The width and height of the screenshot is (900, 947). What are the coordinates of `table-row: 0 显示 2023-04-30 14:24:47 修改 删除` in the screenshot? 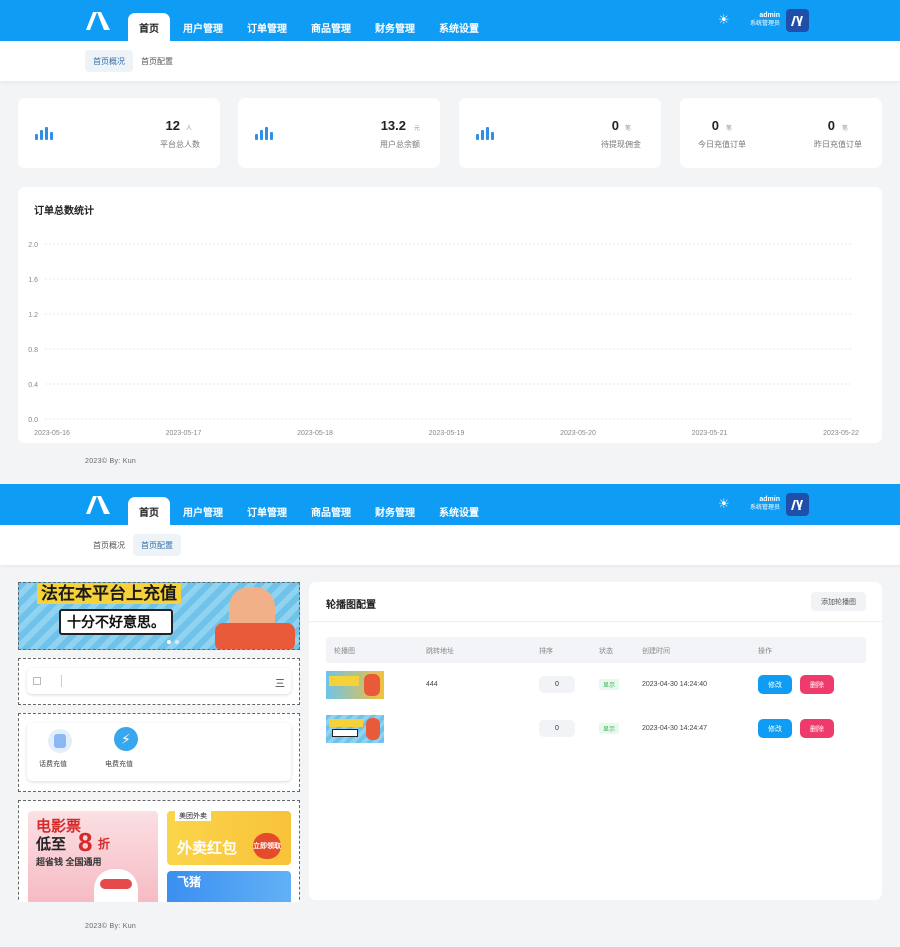 It's located at (596, 729).